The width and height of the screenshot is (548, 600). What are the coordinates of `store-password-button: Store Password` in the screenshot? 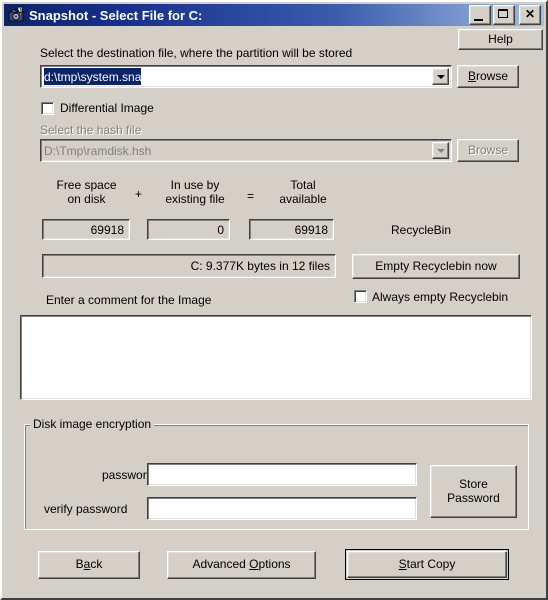 It's located at (473, 491).